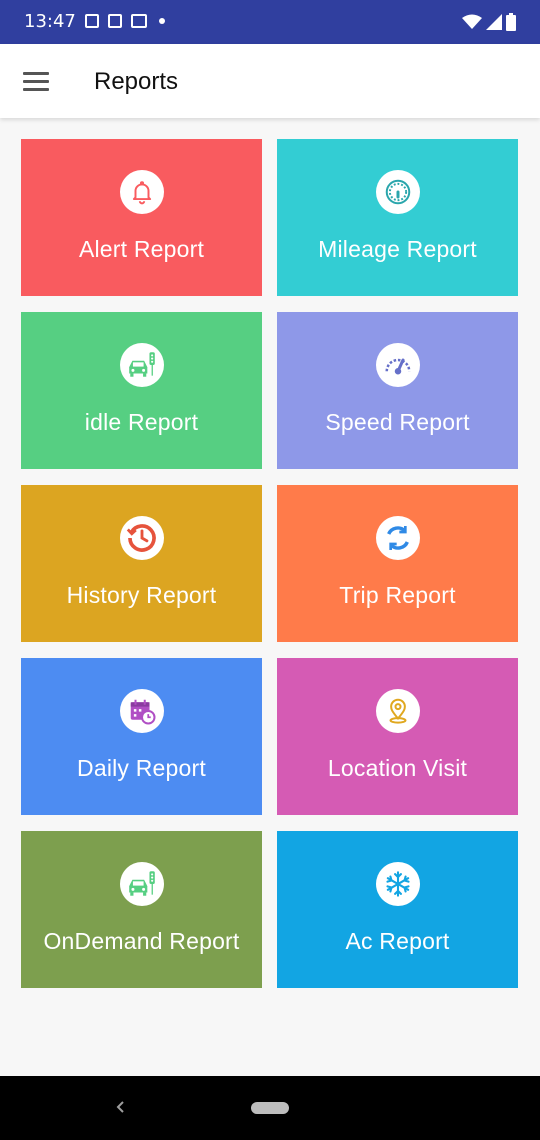 The height and width of the screenshot is (1140, 540). I want to click on tile-label: Location Visit, so click(397, 768).